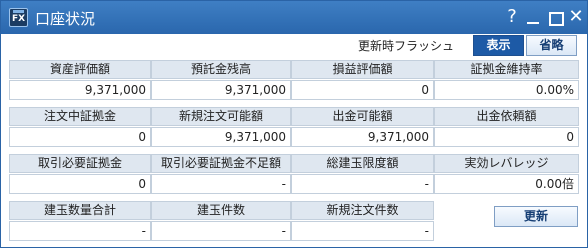 The width and height of the screenshot is (588, 248). What do you see at coordinates (221, 184) in the screenshot?
I see `margin-shortfall-value: -` at bounding box center [221, 184].